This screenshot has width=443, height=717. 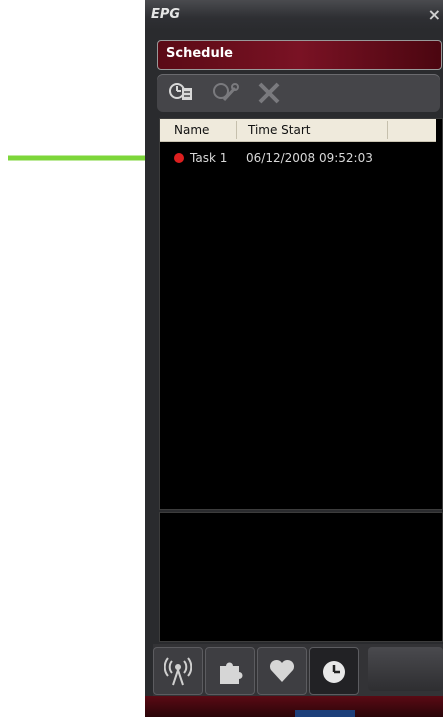 I want to click on clock-icon, so click(x=334, y=672).